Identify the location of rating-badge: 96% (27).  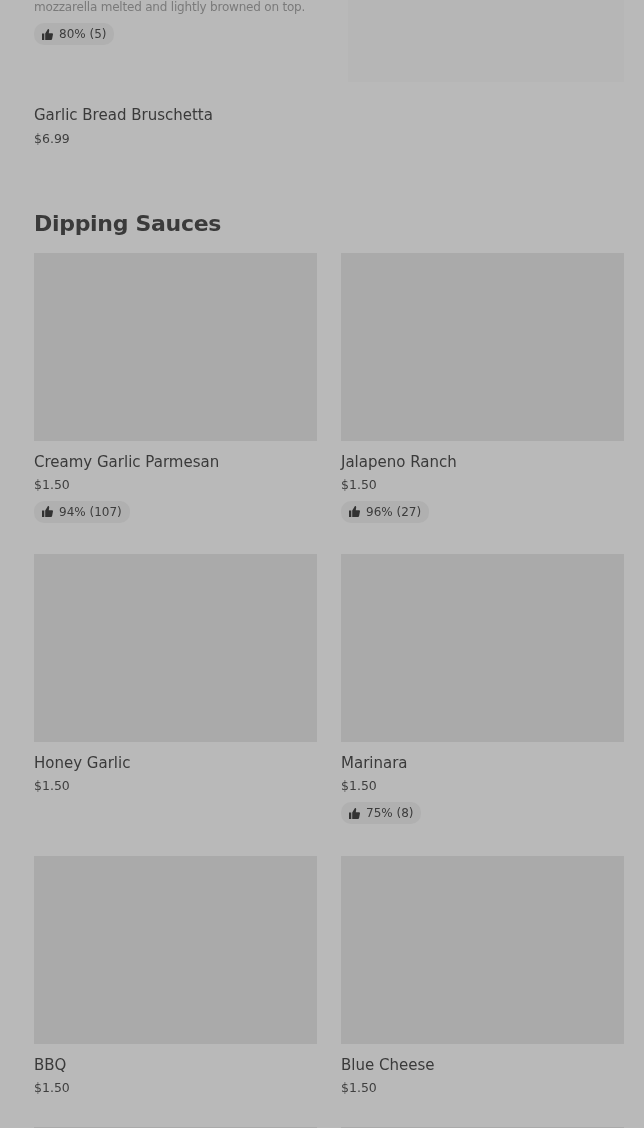
(385, 511).